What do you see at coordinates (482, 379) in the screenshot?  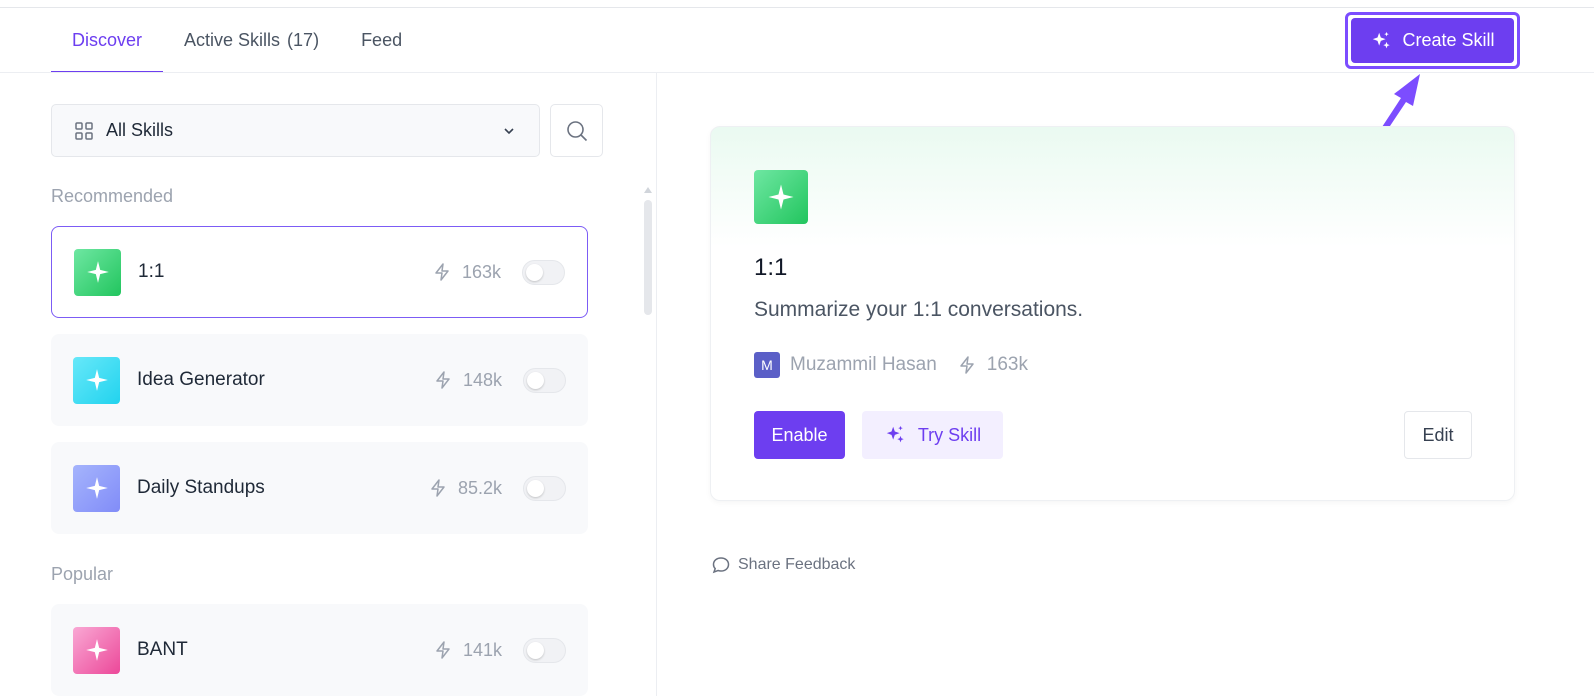 I see `usage-count: 148k` at bounding box center [482, 379].